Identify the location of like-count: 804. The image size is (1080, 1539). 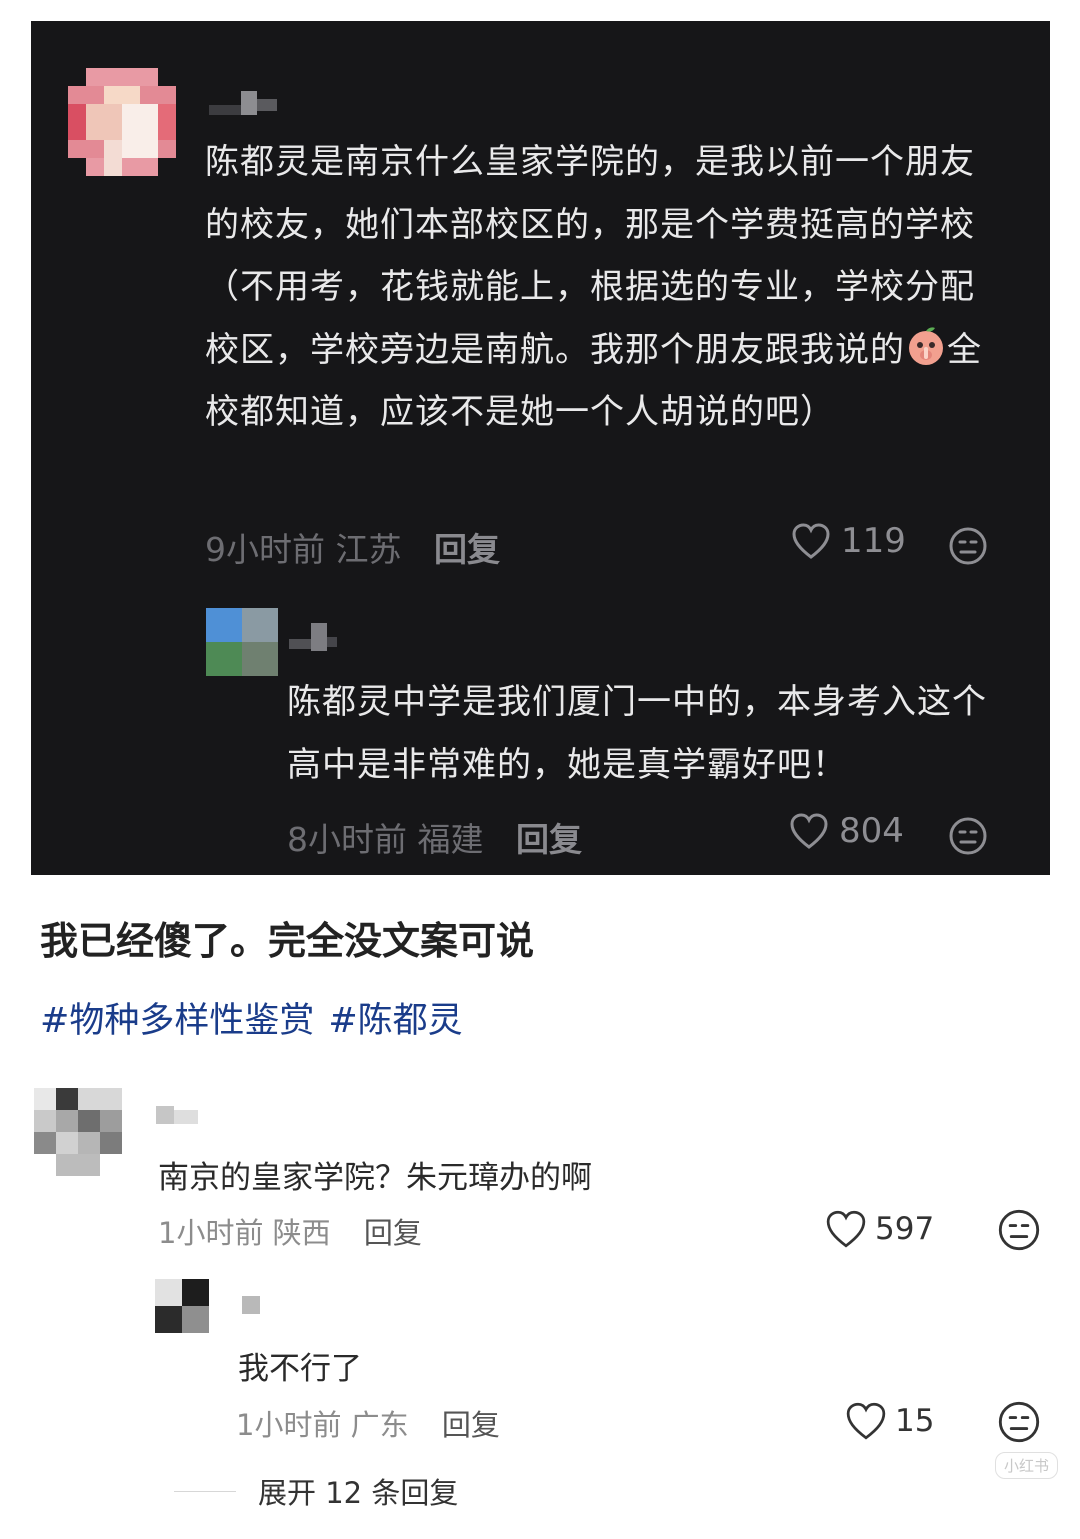
(871, 831).